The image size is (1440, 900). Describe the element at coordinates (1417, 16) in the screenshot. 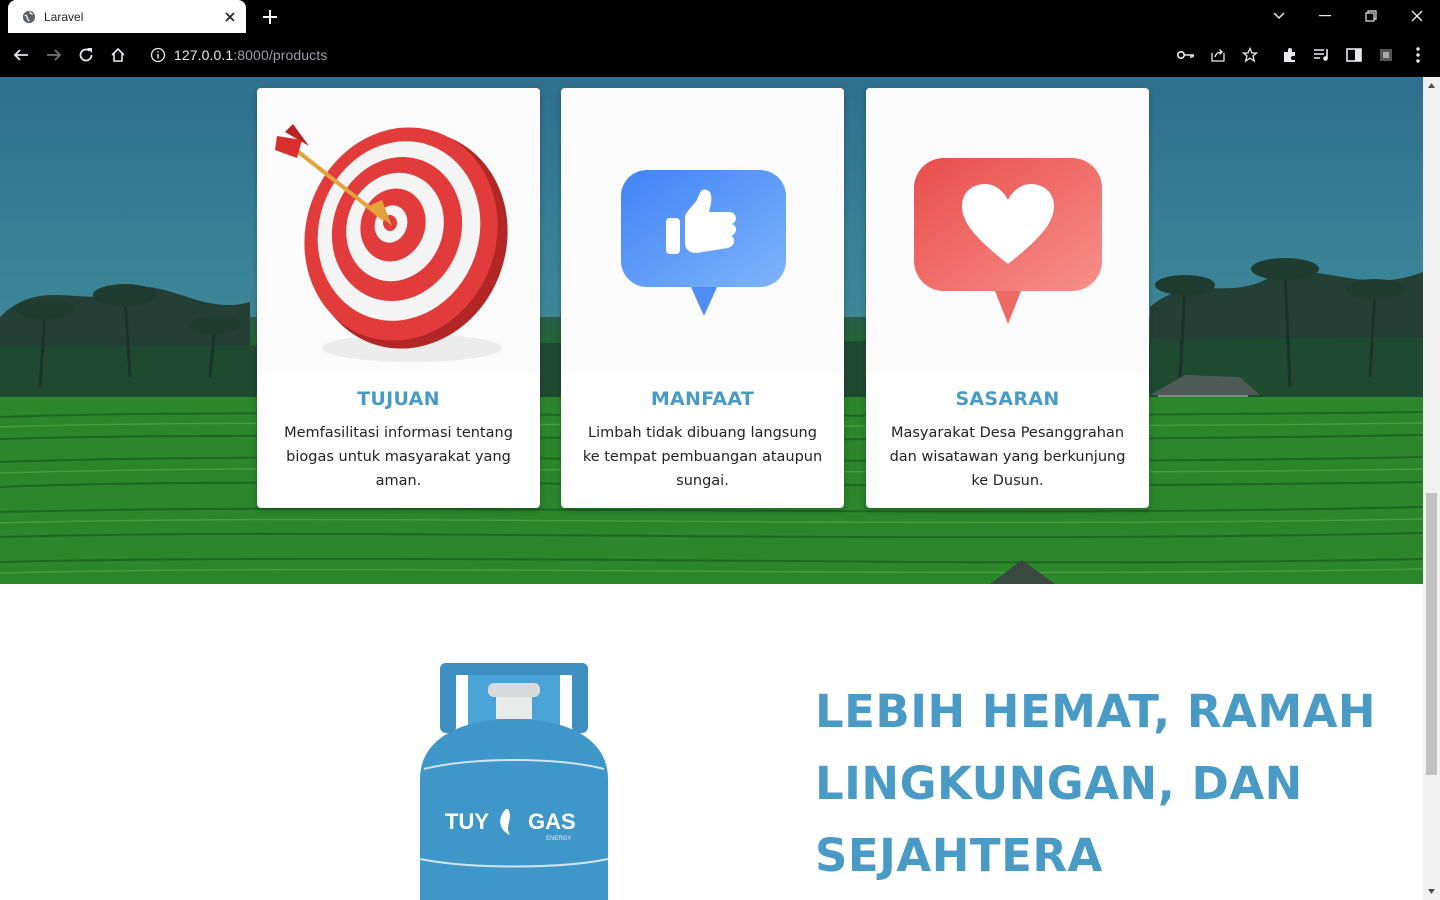

I see `close-window-icon` at that location.